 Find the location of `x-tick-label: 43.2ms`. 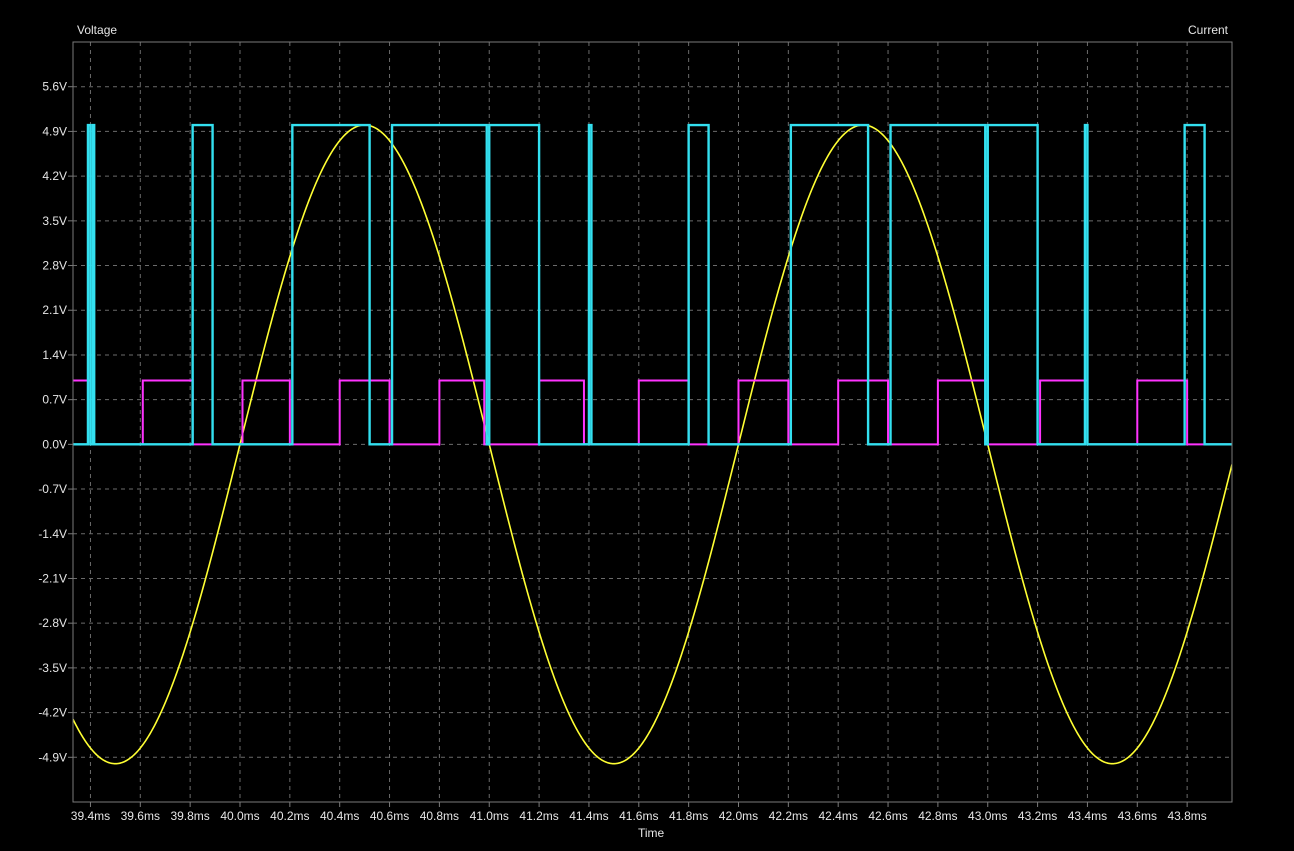

x-tick-label: 43.2ms is located at coordinates (1037, 816).